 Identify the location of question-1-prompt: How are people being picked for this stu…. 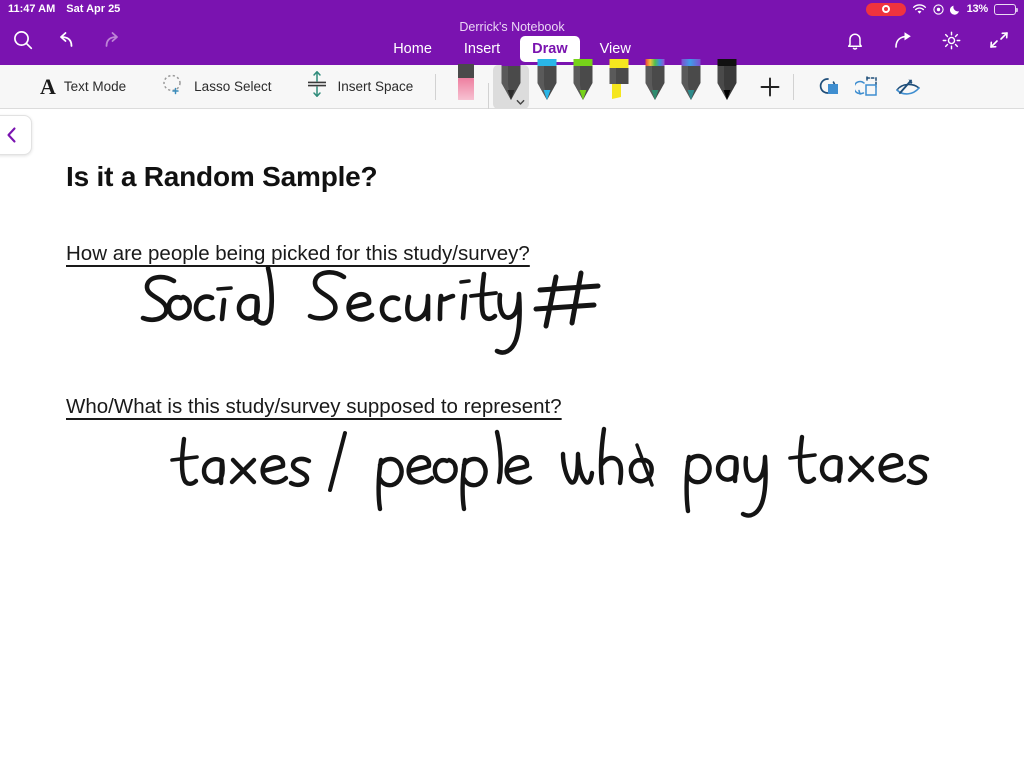
(298, 254).